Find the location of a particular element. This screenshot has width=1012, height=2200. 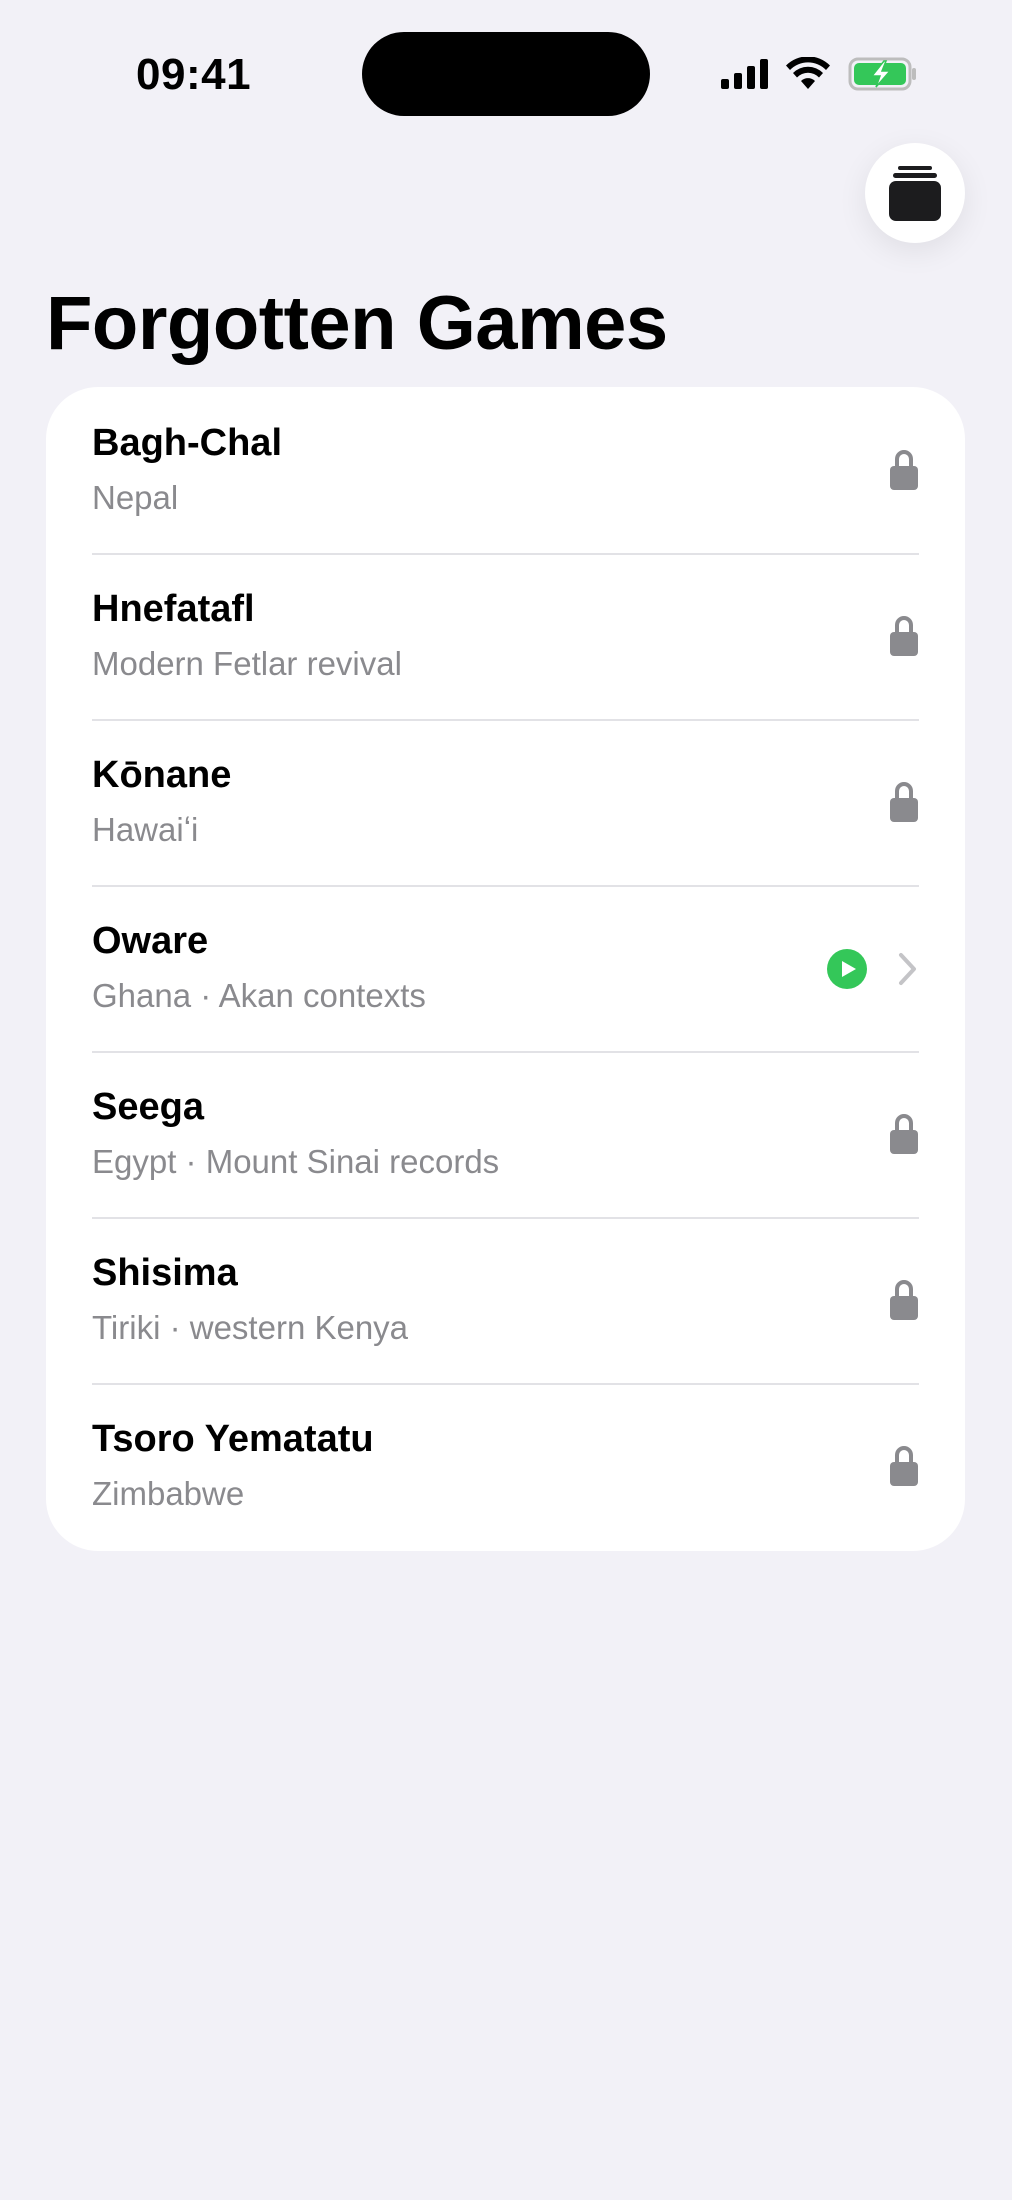

list-item-konane: Kōnane Hawaiʻi is located at coordinates (528, 802).